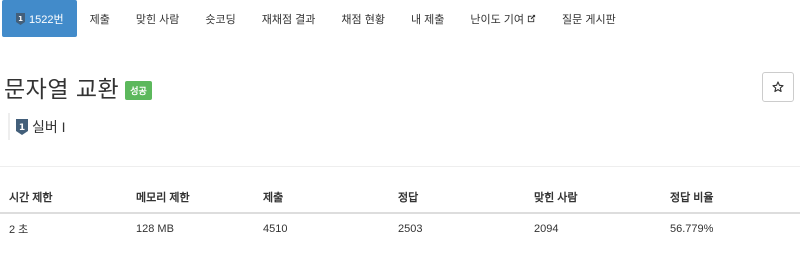 The height and width of the screenshot is (255, 800). Describe the element at coordinates (410, 229) in the screenshot. I see `accepted-count-cell: 2503` at that location.